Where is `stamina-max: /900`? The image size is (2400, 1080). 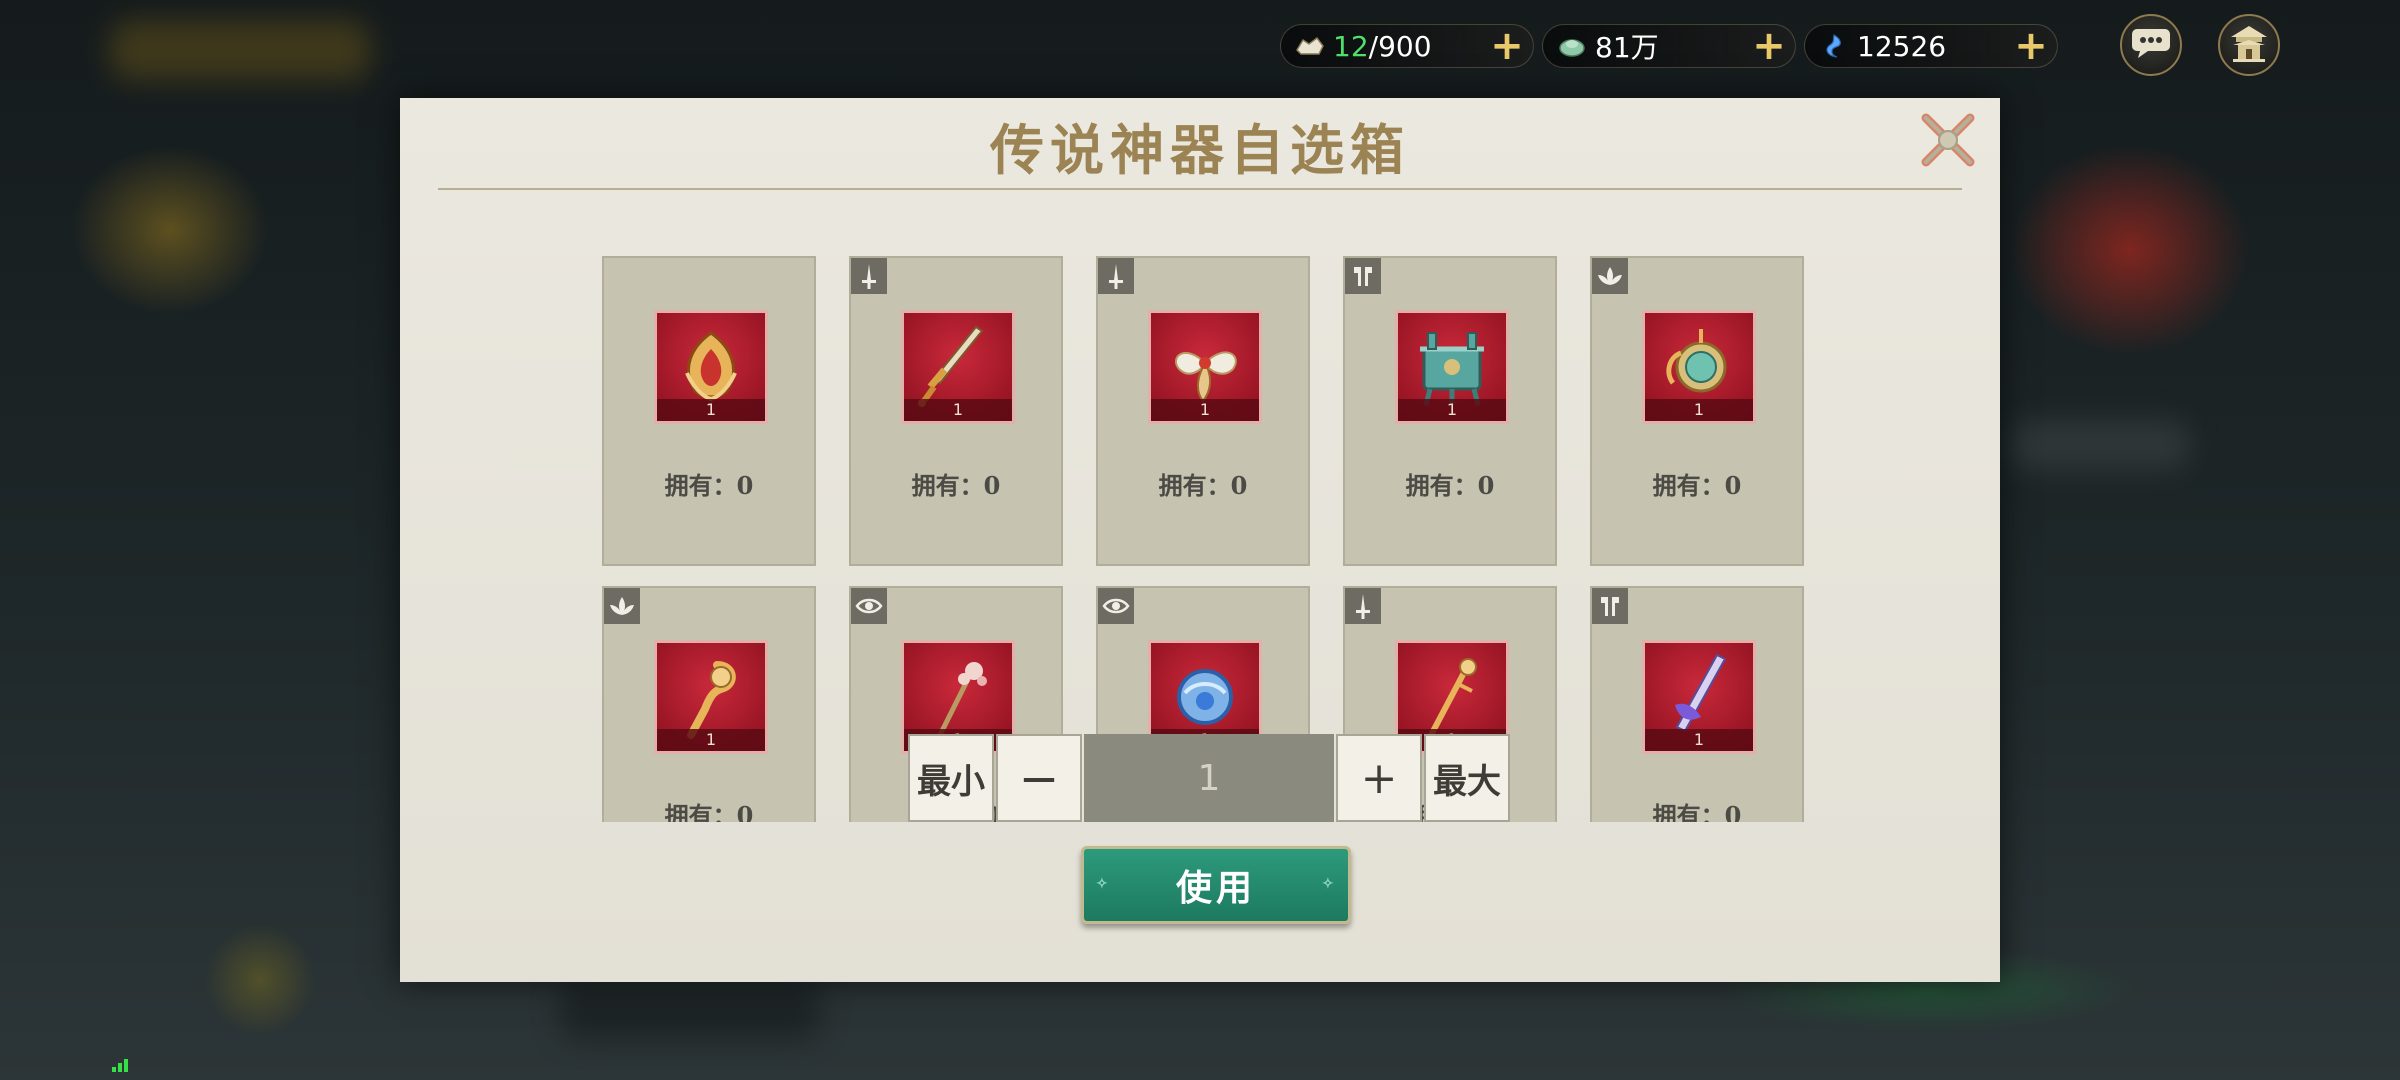 stamina-max: /900 is located at coordinates (1400, 46).